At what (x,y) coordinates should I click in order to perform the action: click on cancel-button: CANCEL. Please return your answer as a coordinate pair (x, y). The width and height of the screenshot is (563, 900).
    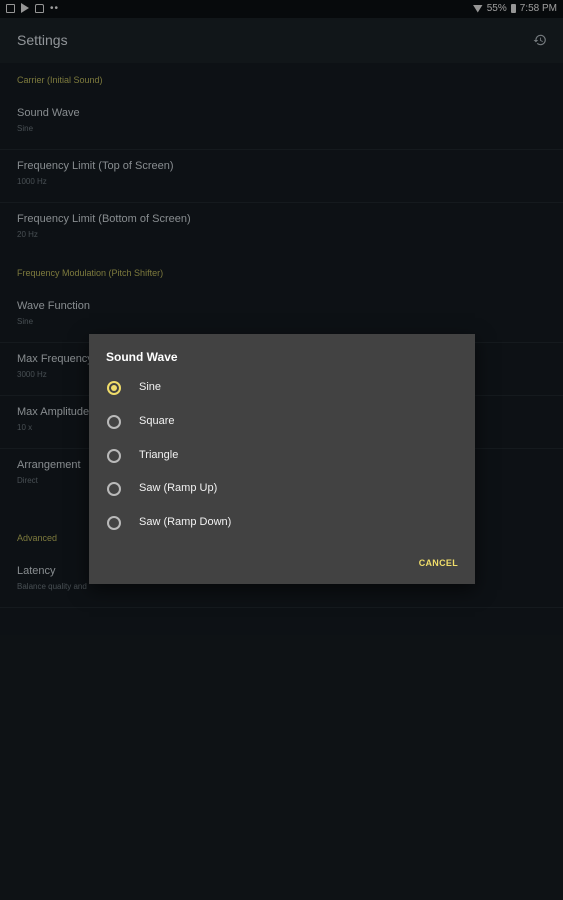
    Looking at the image, I should click on (438, 563).